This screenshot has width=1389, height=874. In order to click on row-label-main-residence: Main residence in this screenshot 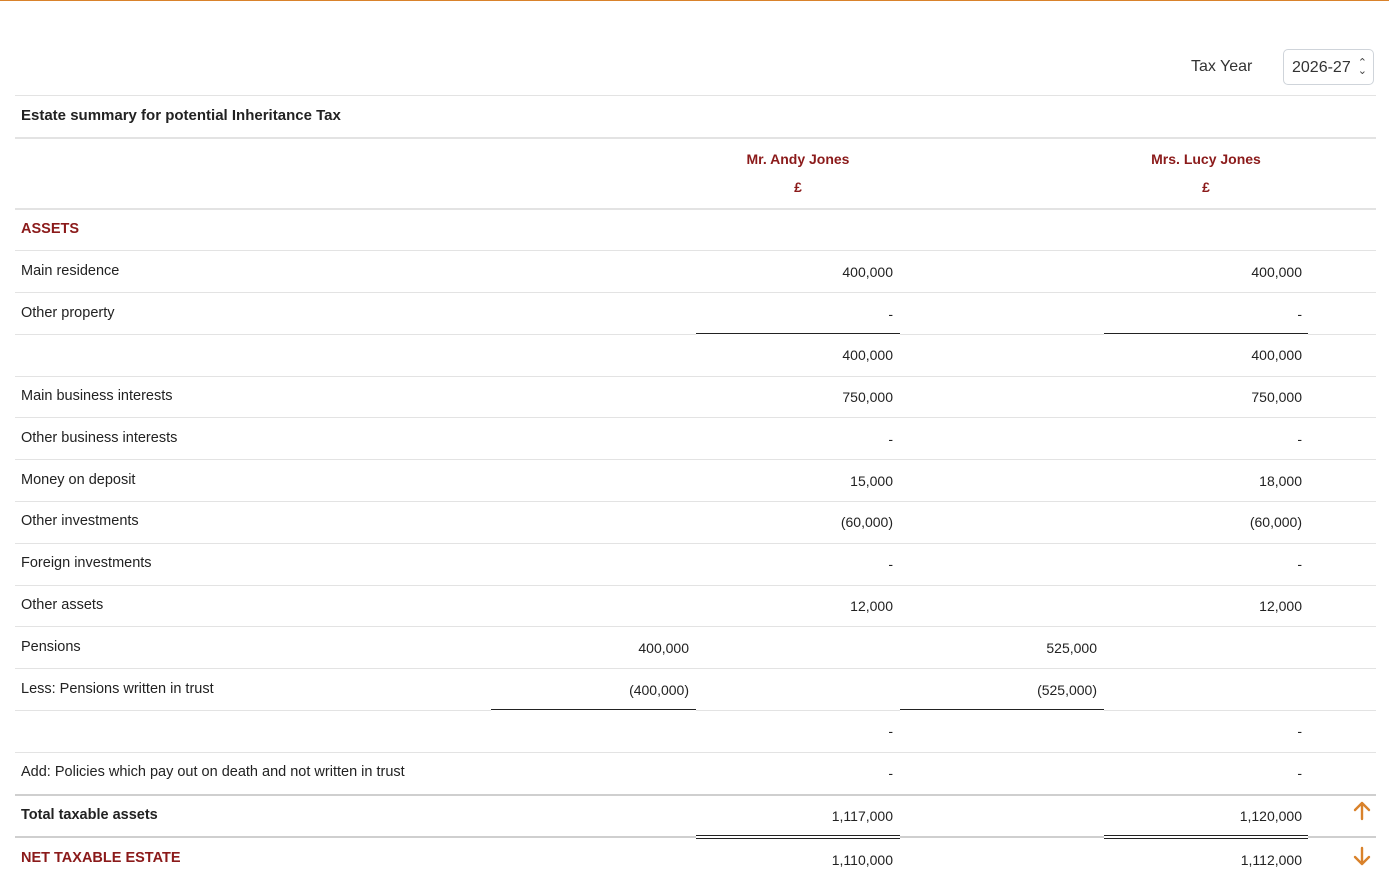, I will do `click(70, 271)`.